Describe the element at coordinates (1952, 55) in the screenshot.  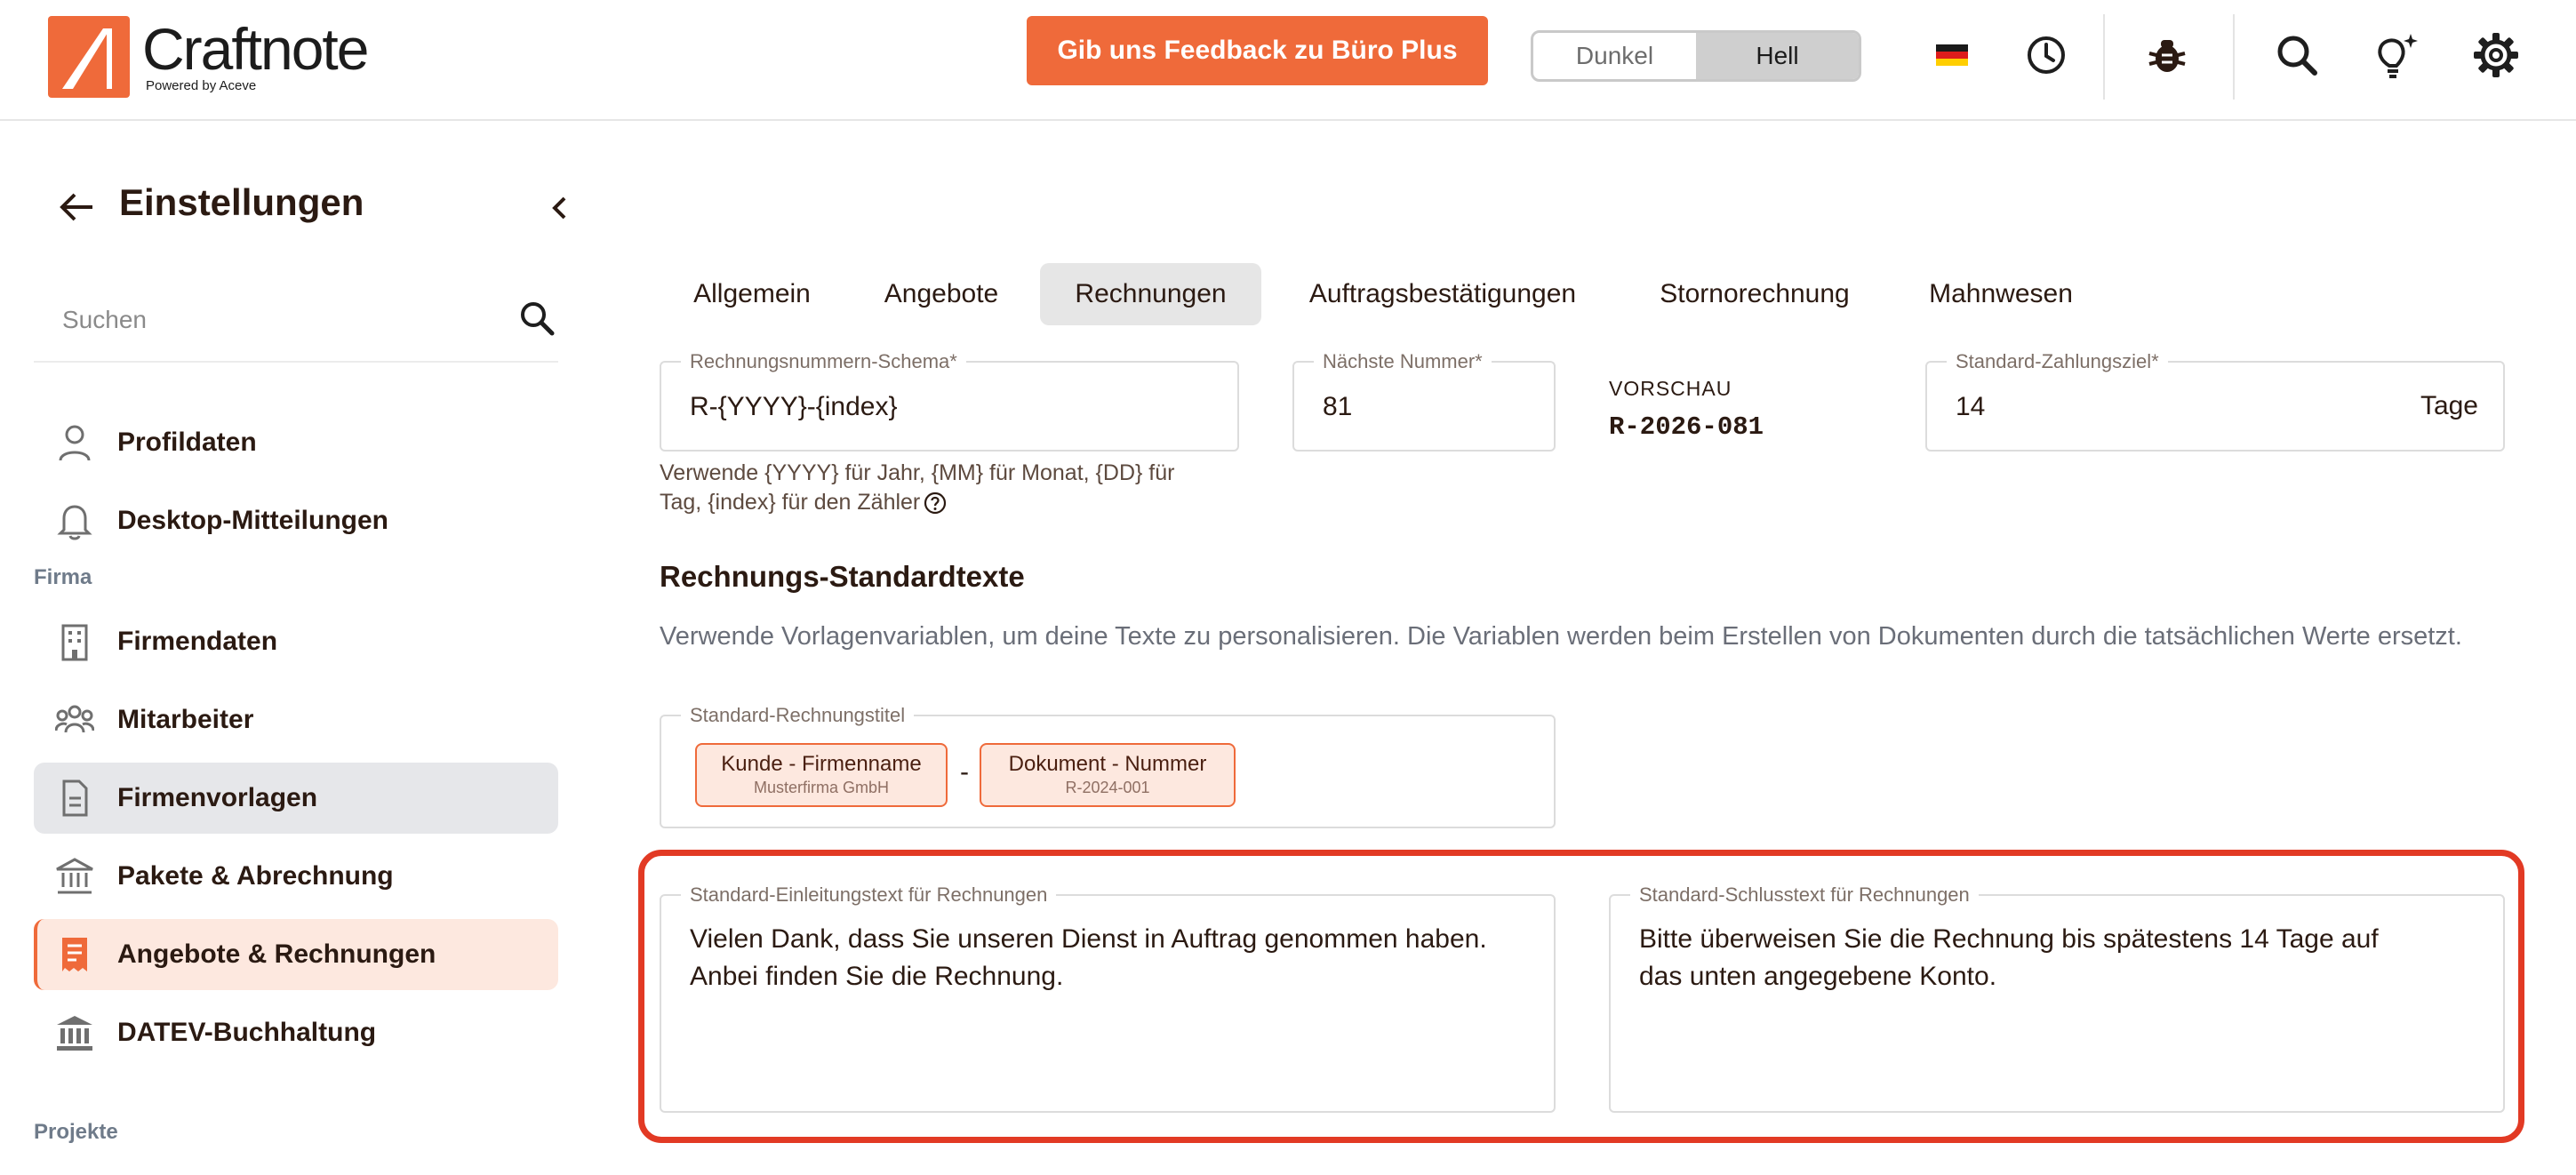
I see `german-flag-icon` at that location.